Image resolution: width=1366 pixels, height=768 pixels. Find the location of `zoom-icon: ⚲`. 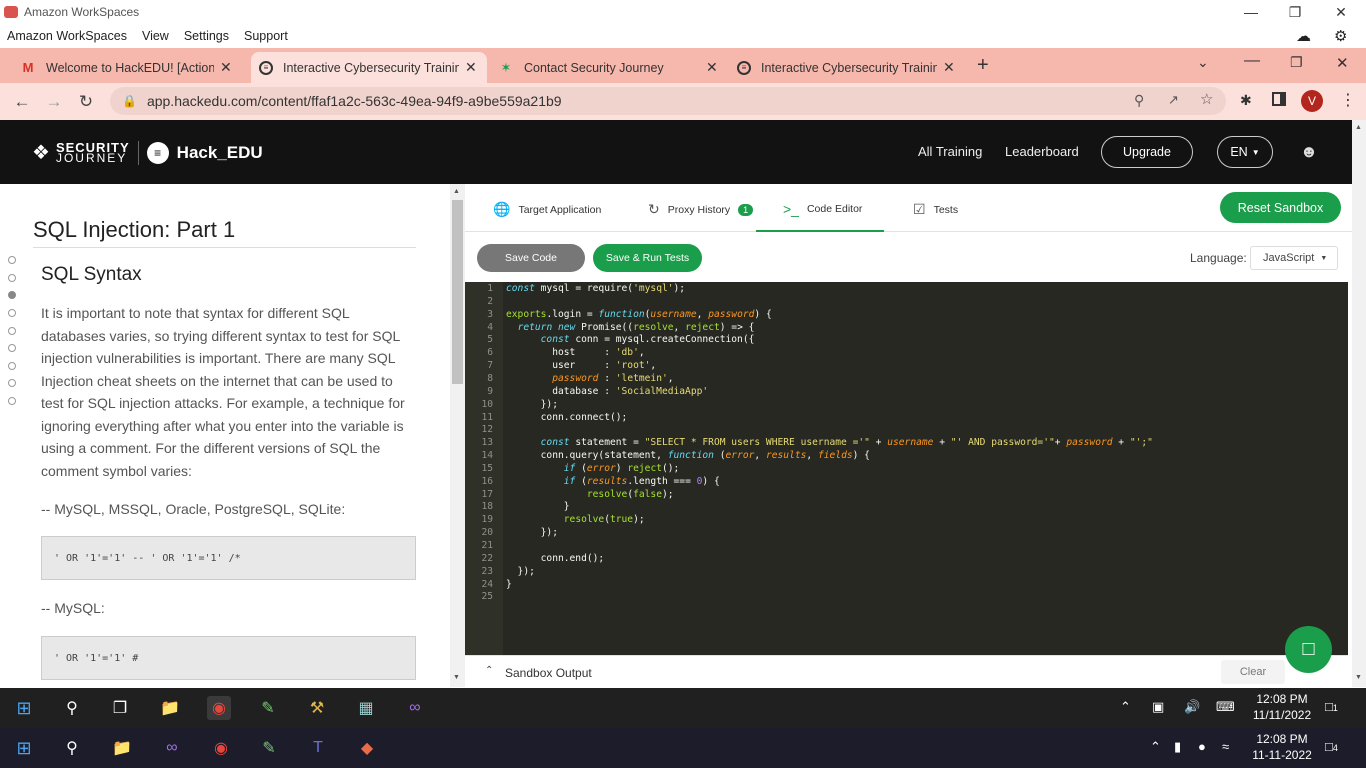

zoom-icon: ⚲ is located at coordinates (1139, 100).